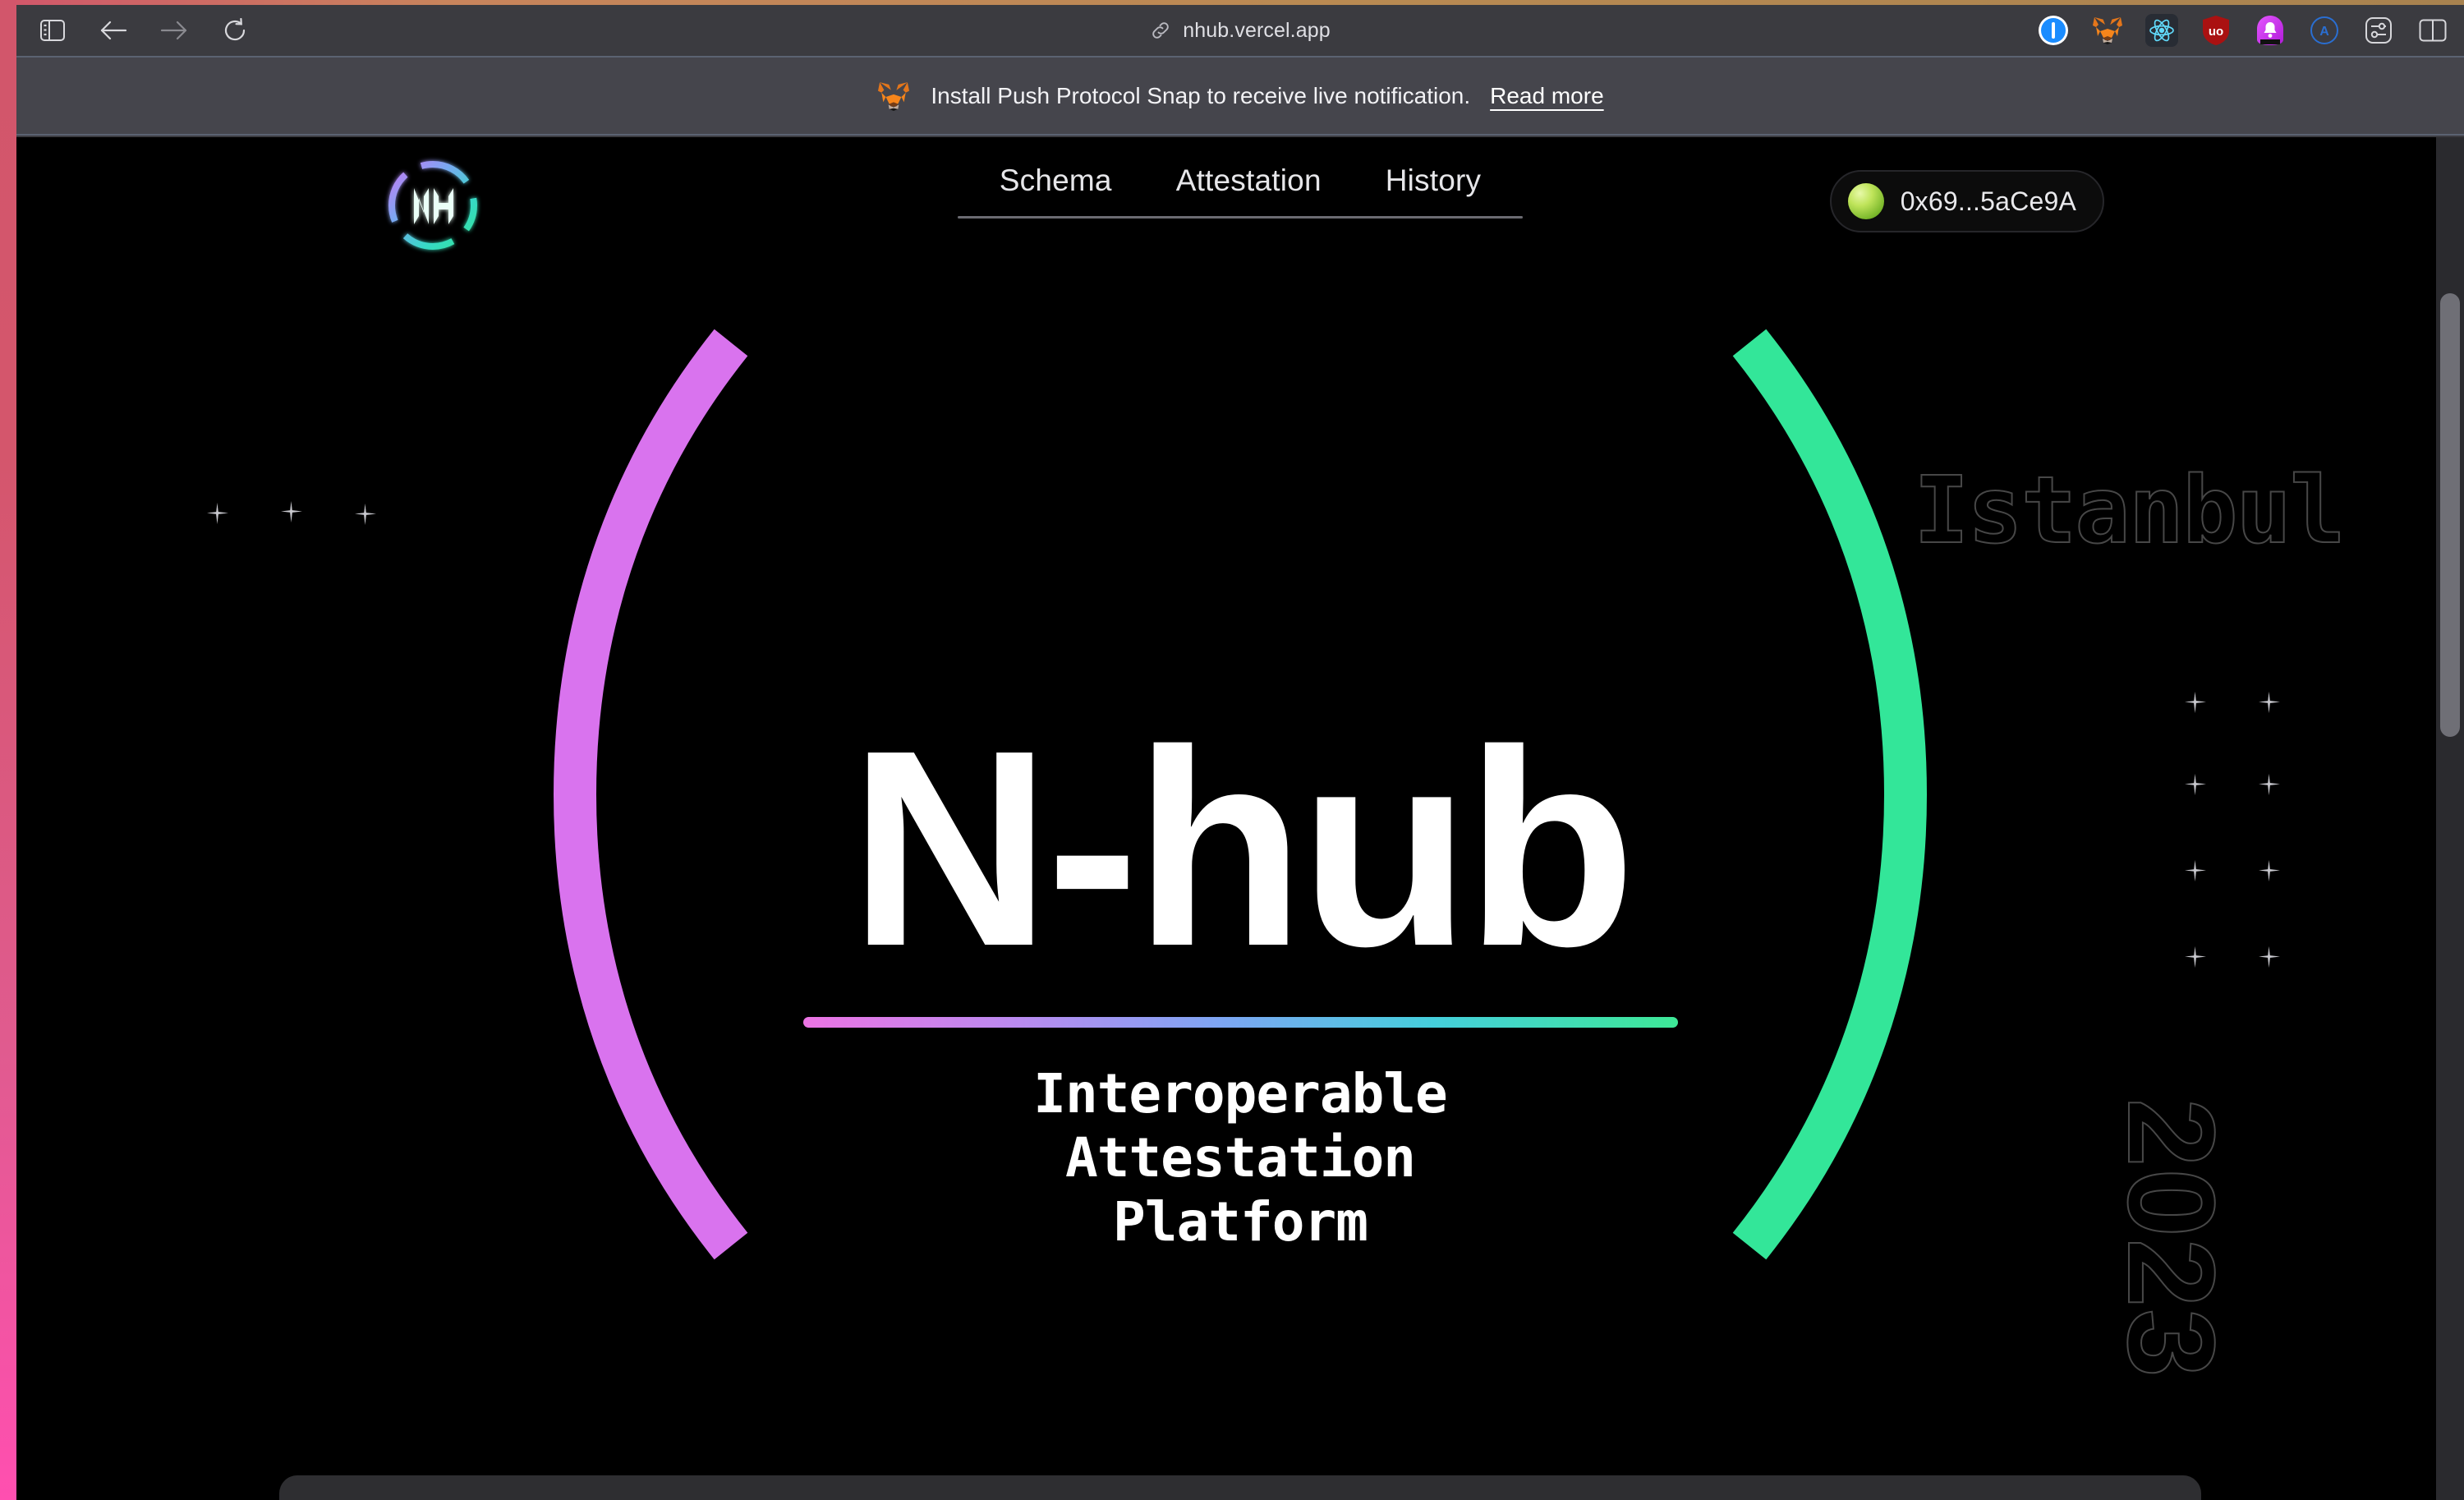 This screenshot has height=1500, width=2464. What do you see at coordinates (113, 30) in the screenshot?
I see `back-arrow-icon` at bounding box center [113, 30].